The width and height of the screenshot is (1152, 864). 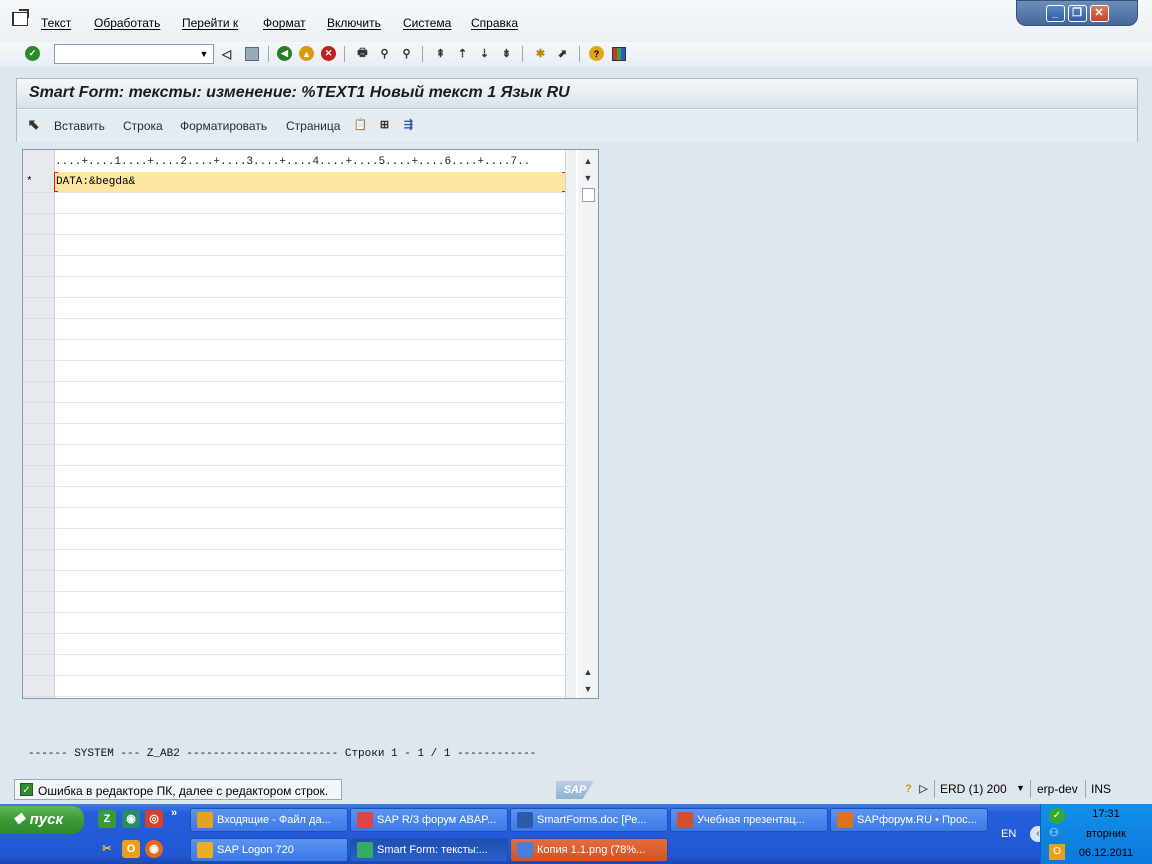 I want to click on quicklaunch-firefox-icon: ◉, so click(x=154, y=849).